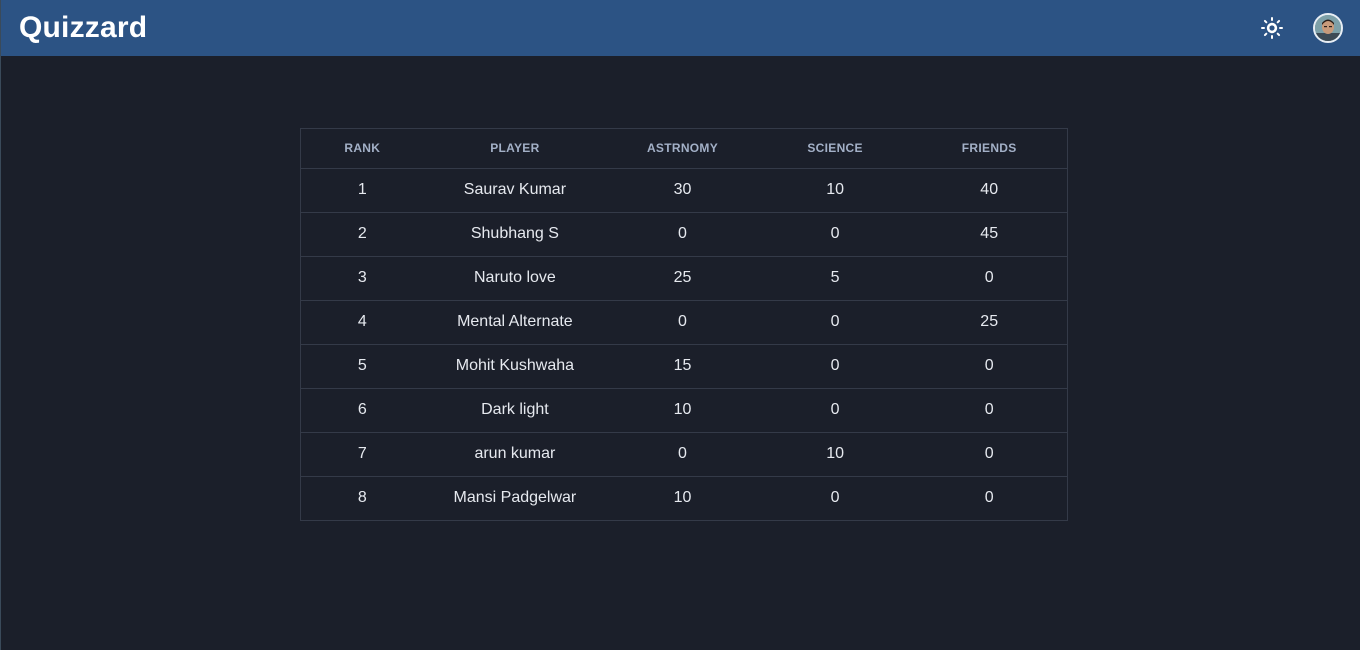 Image resolution: width=1360 pixels, height=650 pixels. I want to click on astronomy-cell: 25, so click(682, 278).